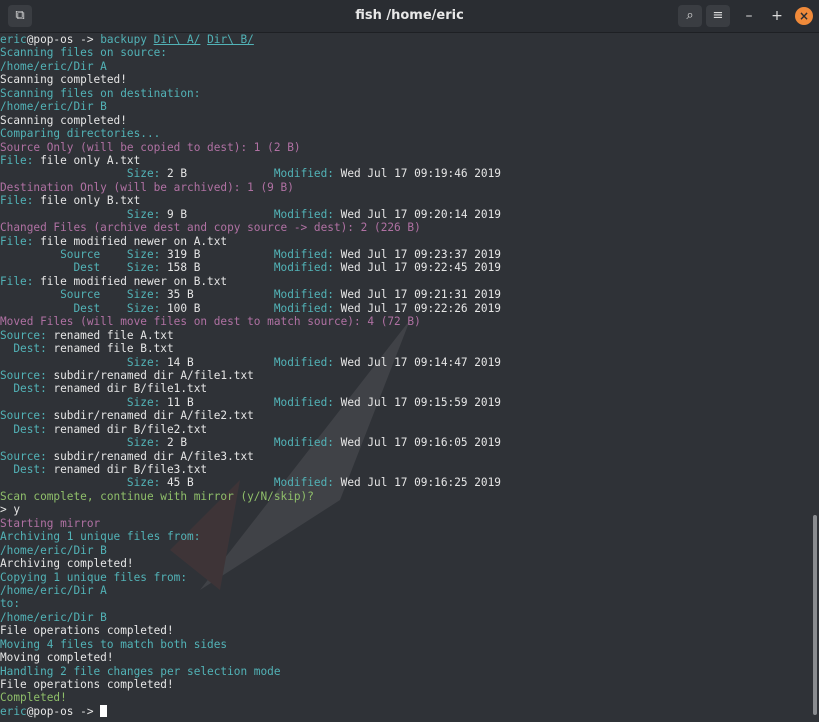 The image size is (819, 722). What do you see at coordinates (63, 308) in the screenshot?
I see `terminal-text: Dest` at bounding box center [63, 308].